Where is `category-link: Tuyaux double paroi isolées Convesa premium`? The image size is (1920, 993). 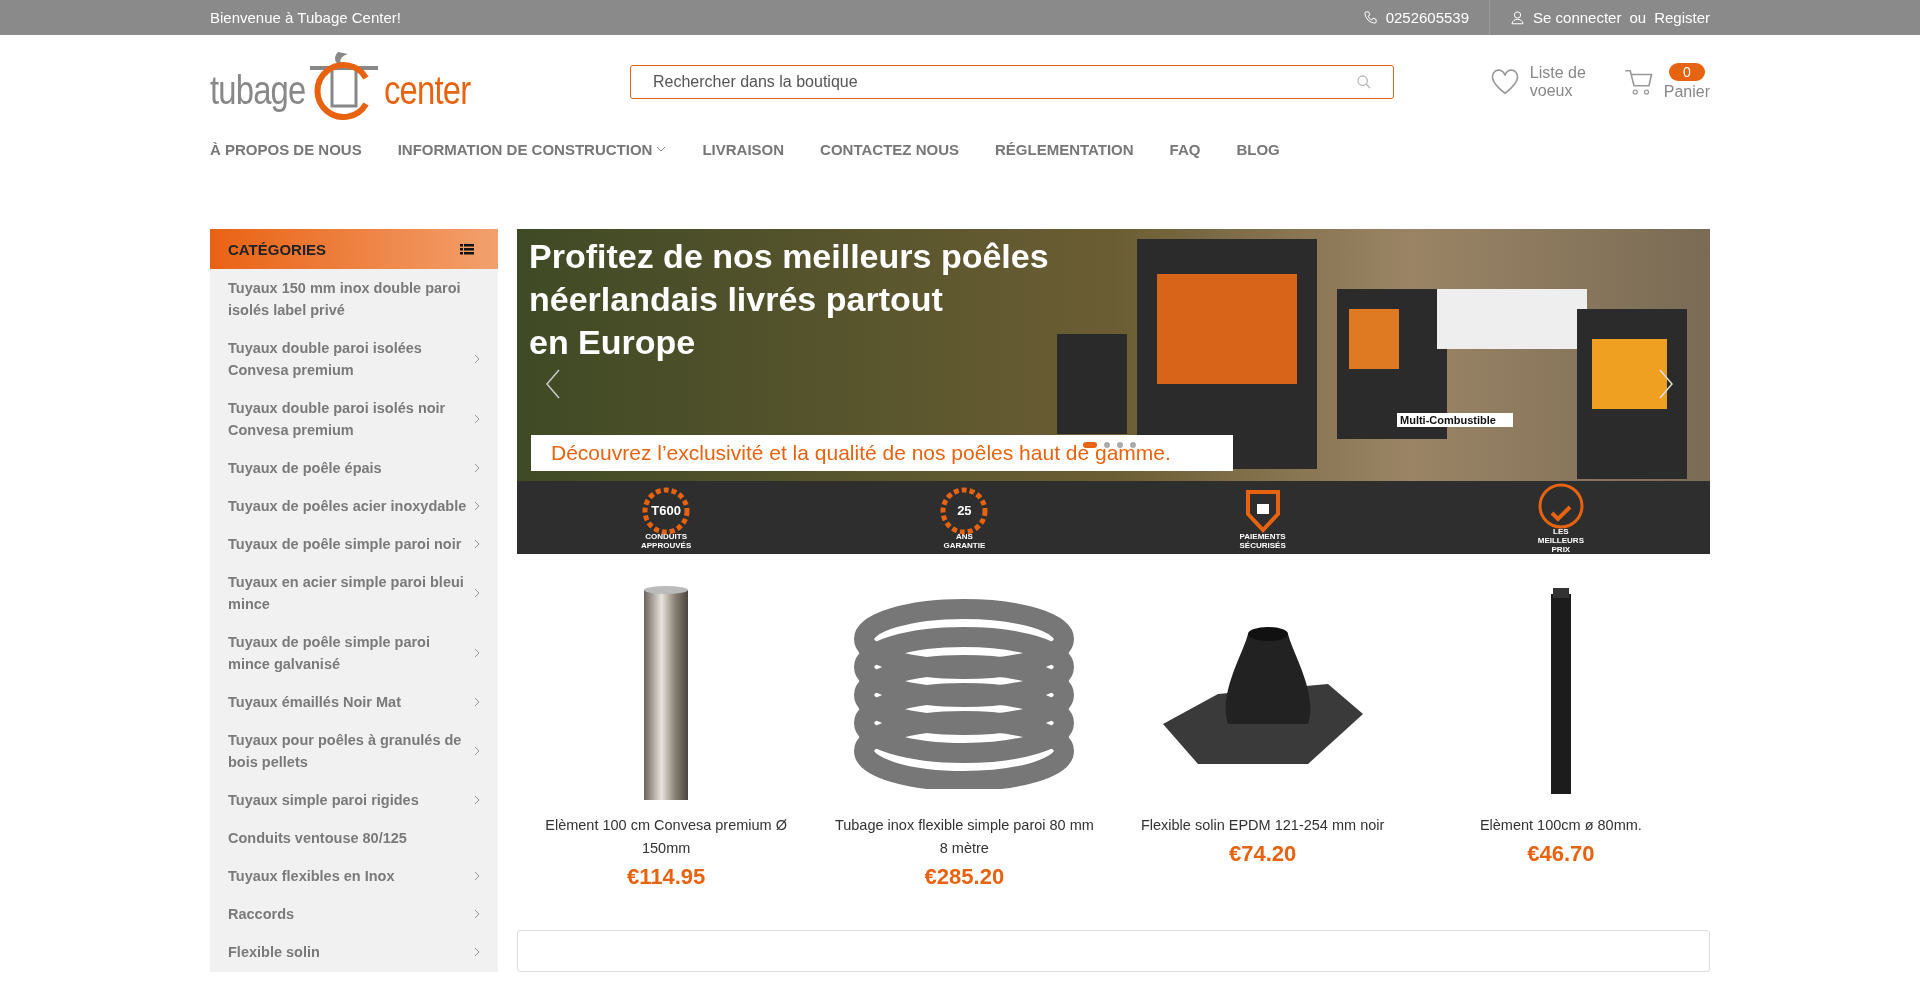 category-link: Tuyaux double paroi isolées Convesa premium is located at coordinates (354, 359).